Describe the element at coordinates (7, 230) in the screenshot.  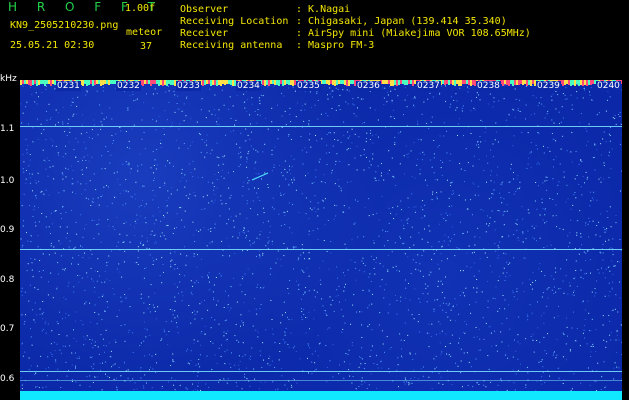
I see `y-tick-label: 0.9` at that location.